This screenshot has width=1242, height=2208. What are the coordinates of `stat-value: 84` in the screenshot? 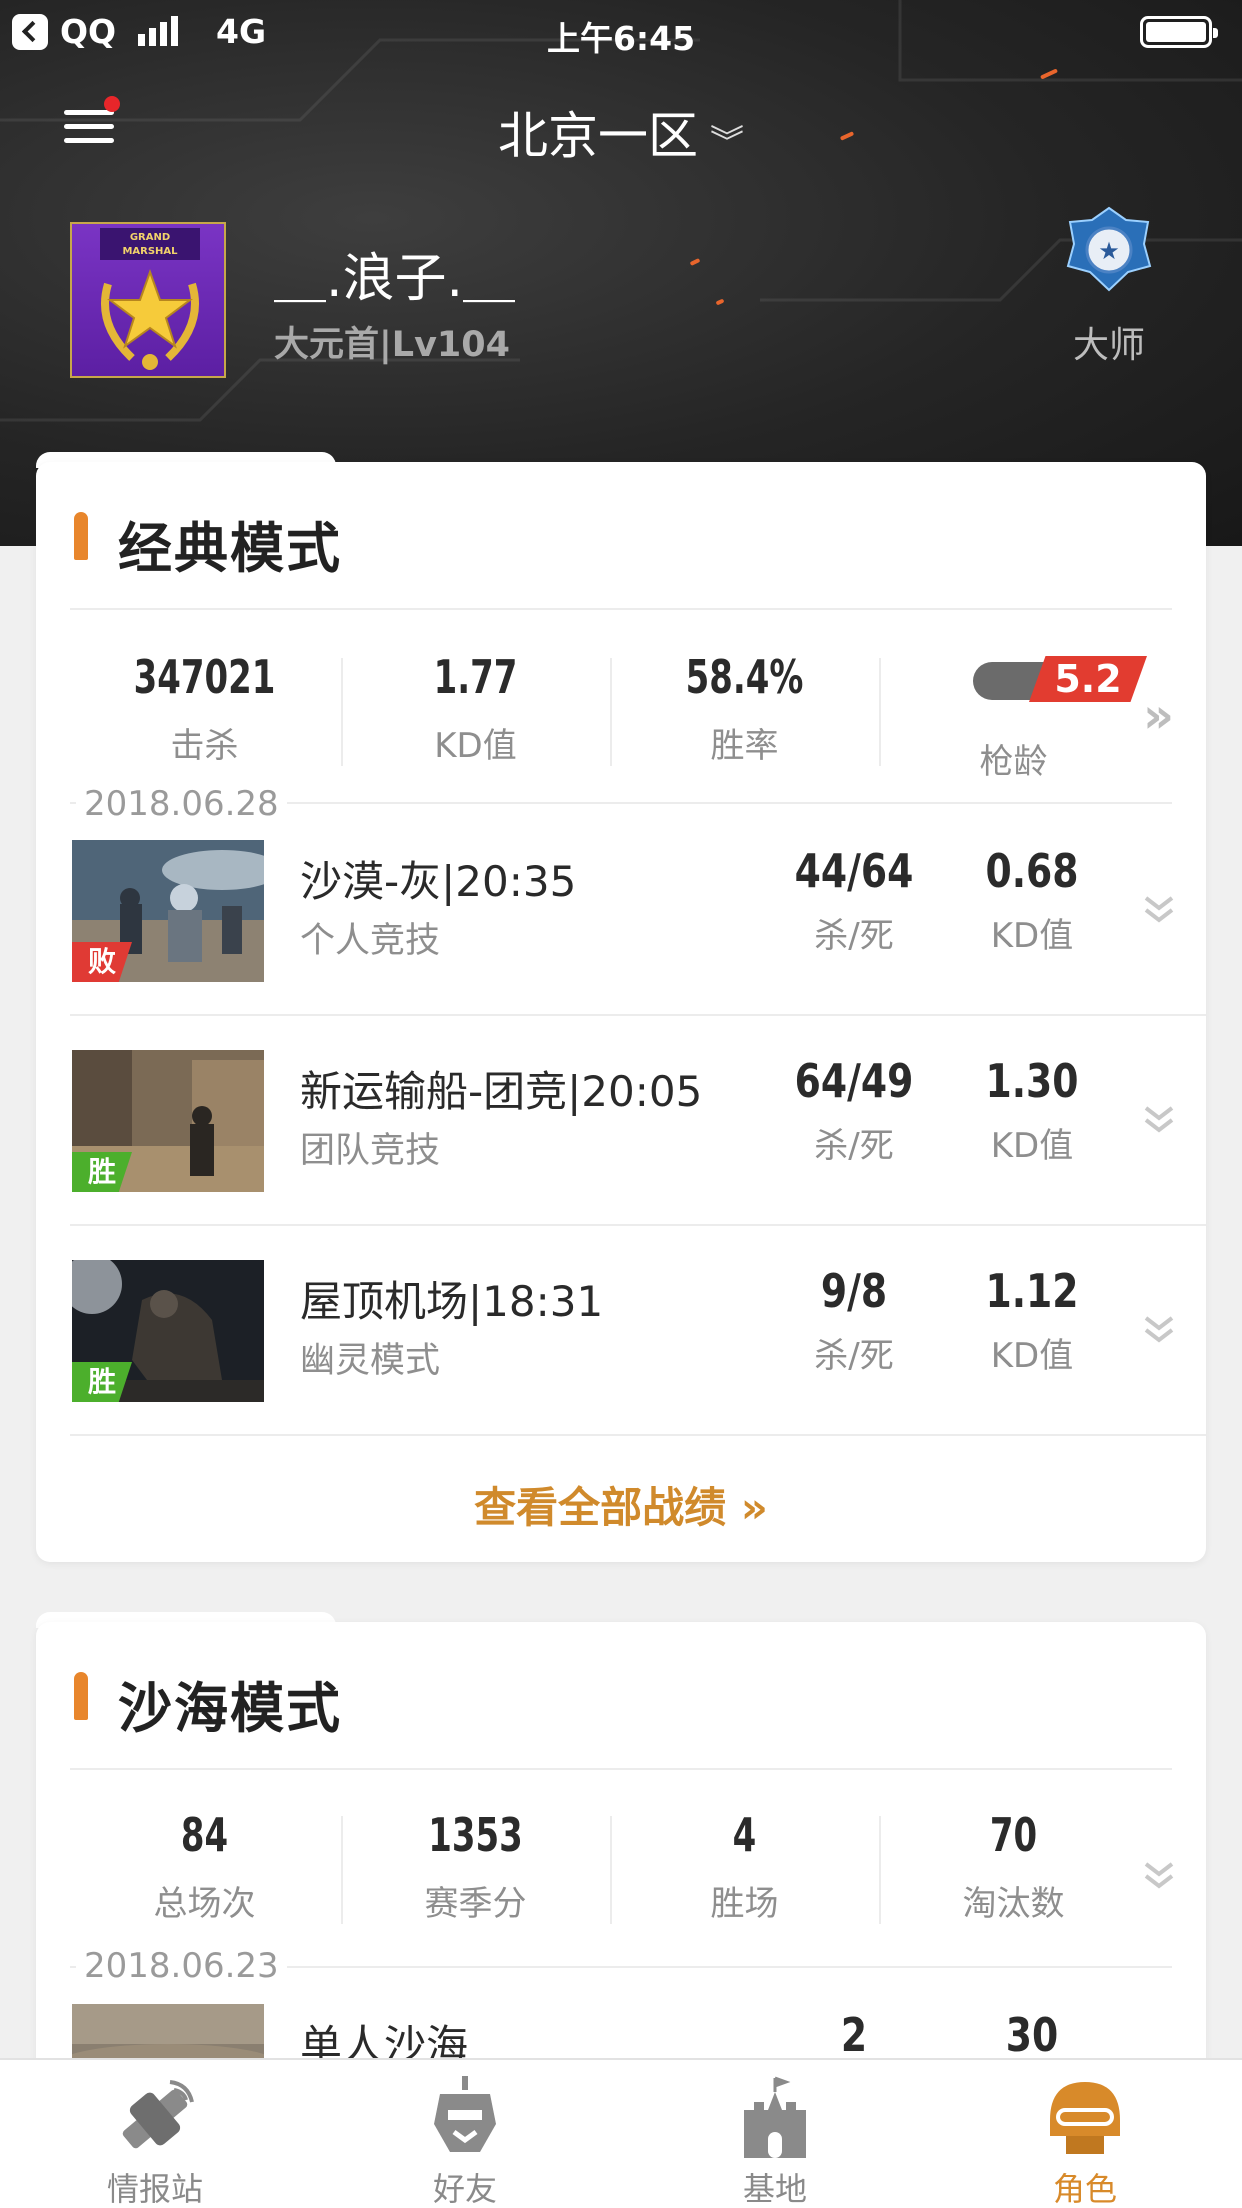 It's located at (204, 1835).